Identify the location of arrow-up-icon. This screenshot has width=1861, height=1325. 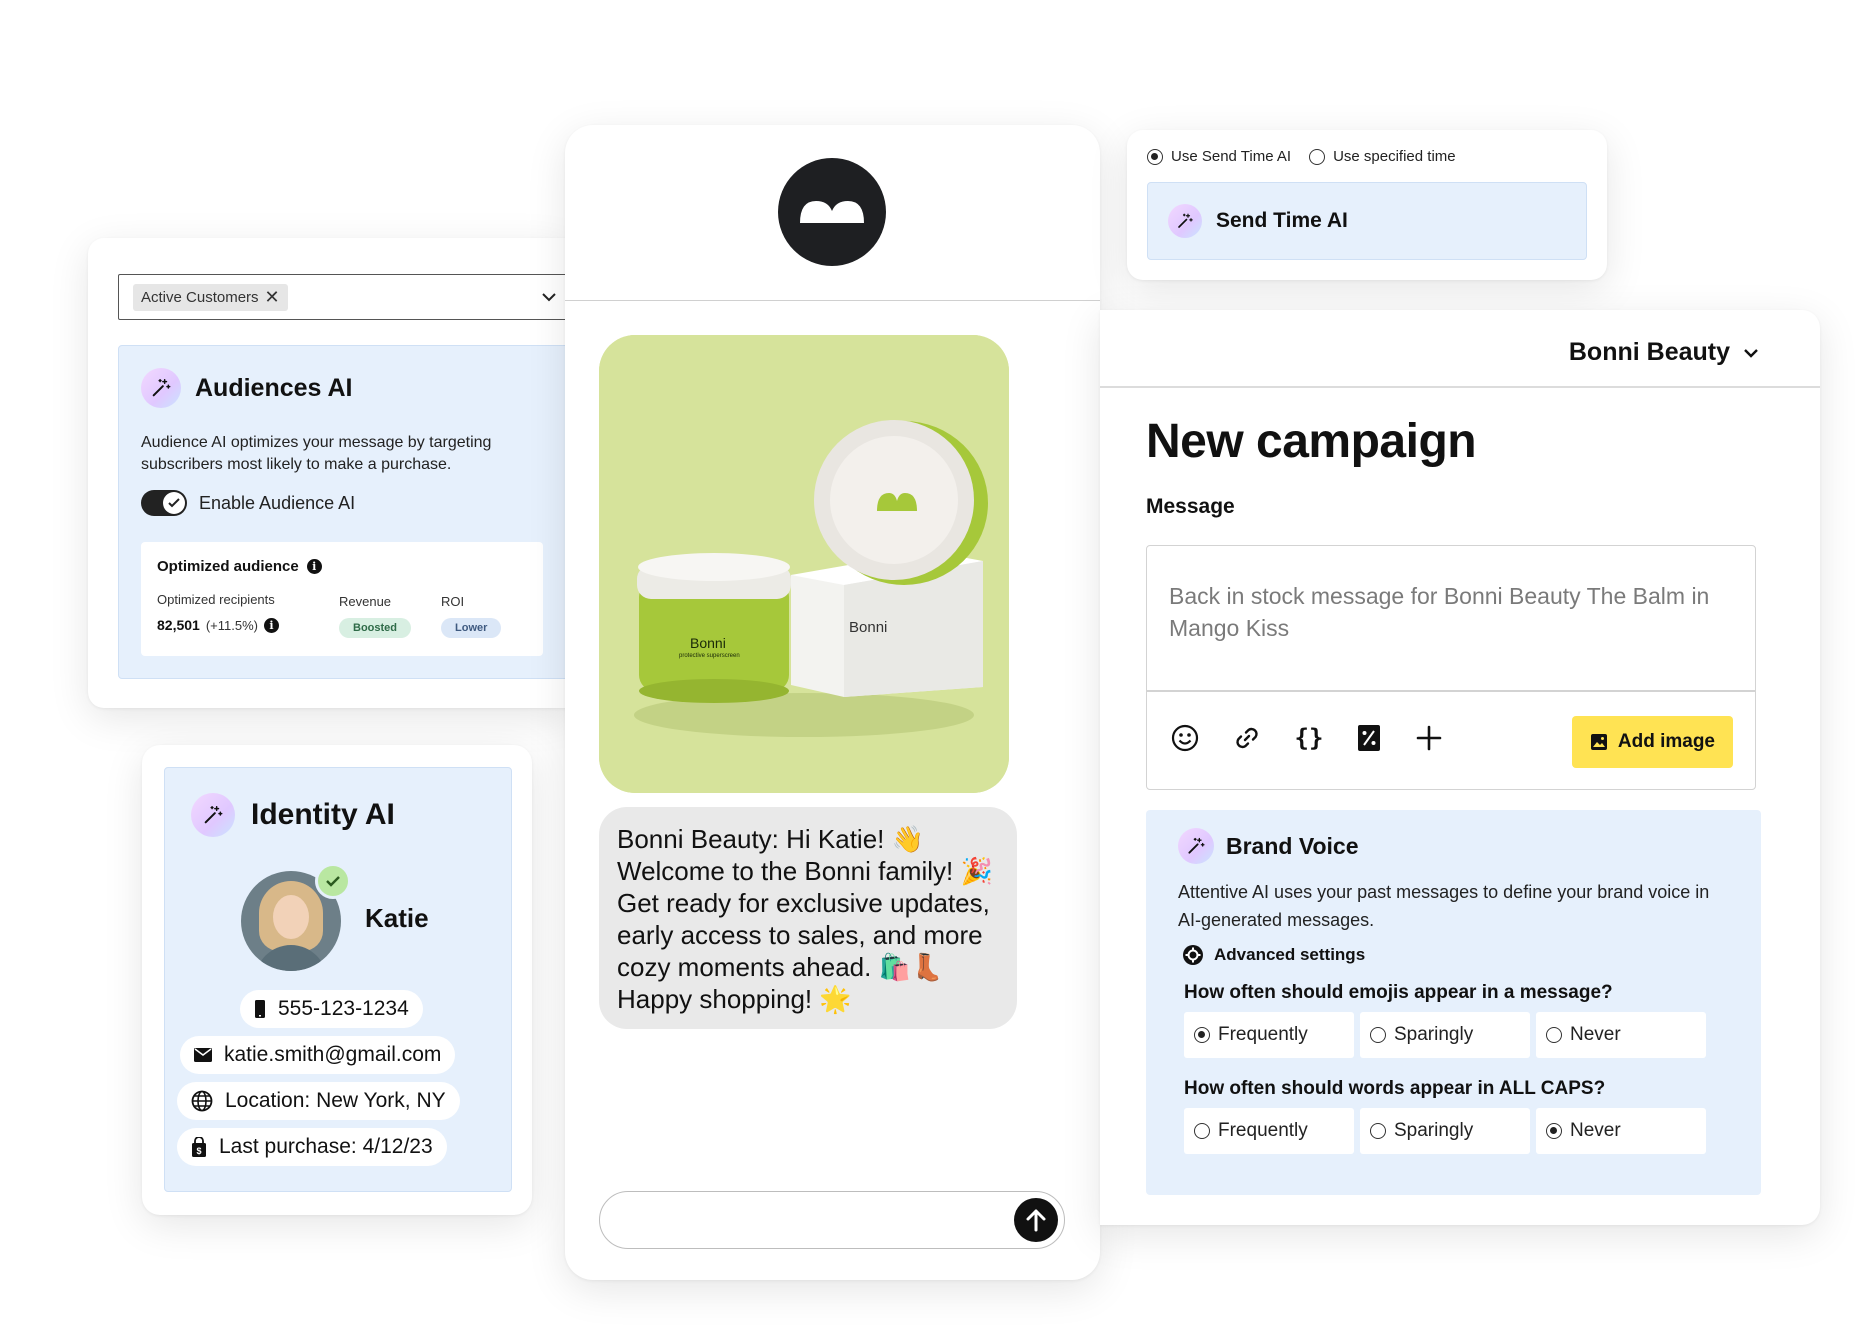
(1036, 1220).